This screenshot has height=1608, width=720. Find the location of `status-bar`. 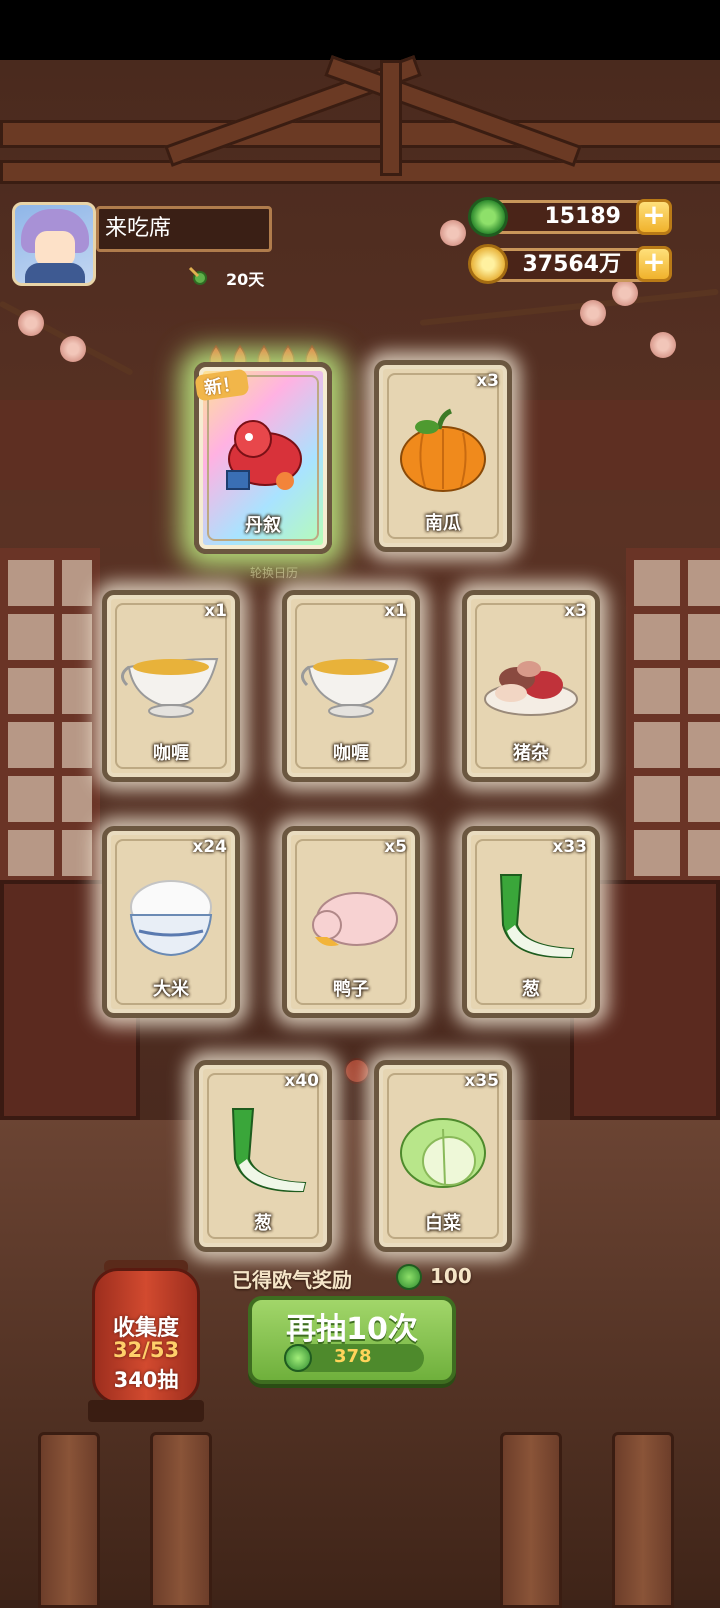

status-bar is located at coordinates (360, 30).